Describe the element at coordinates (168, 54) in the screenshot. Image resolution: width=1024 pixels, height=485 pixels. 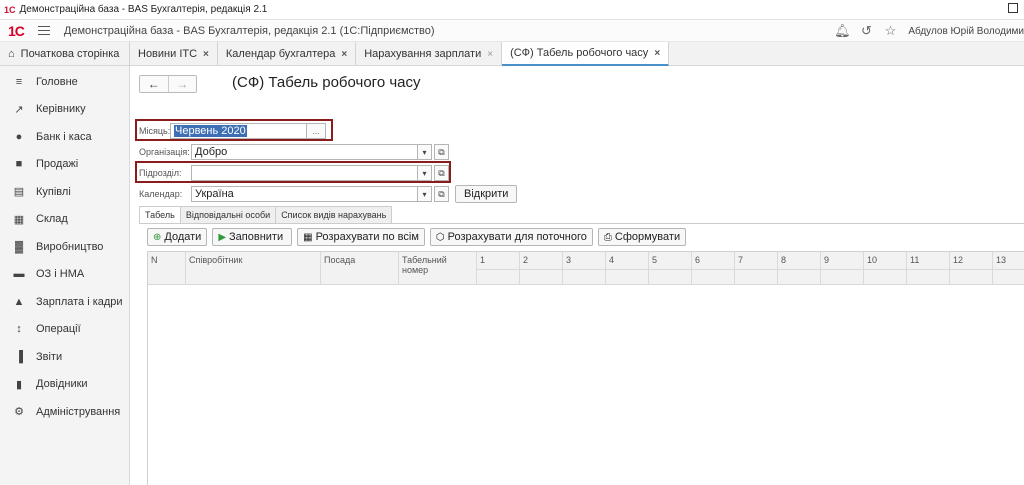
I see `tab-label: Новини ІТС` at that location.